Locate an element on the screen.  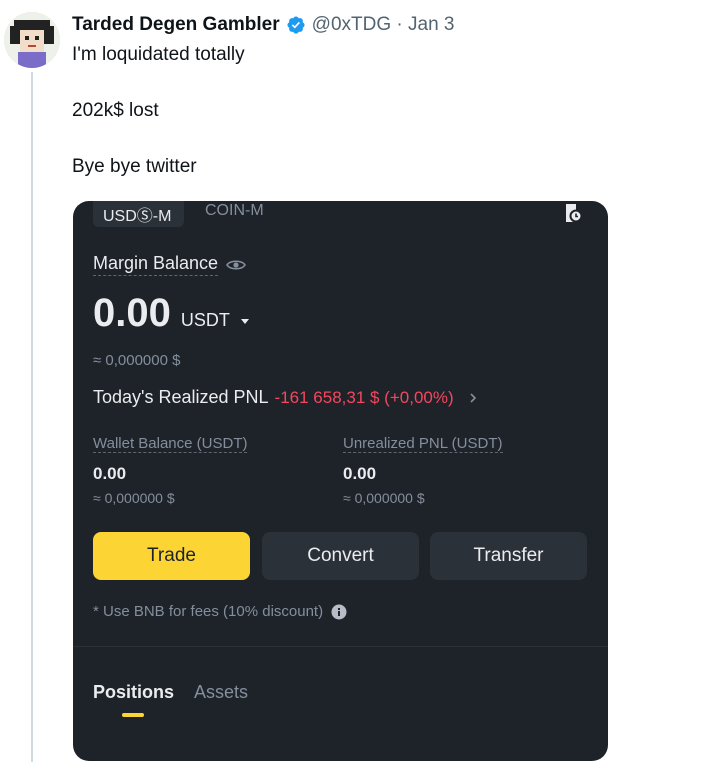
unrealized-pnl-approx: ≈ 0,000000 $ is located at coordinates (384, 498).